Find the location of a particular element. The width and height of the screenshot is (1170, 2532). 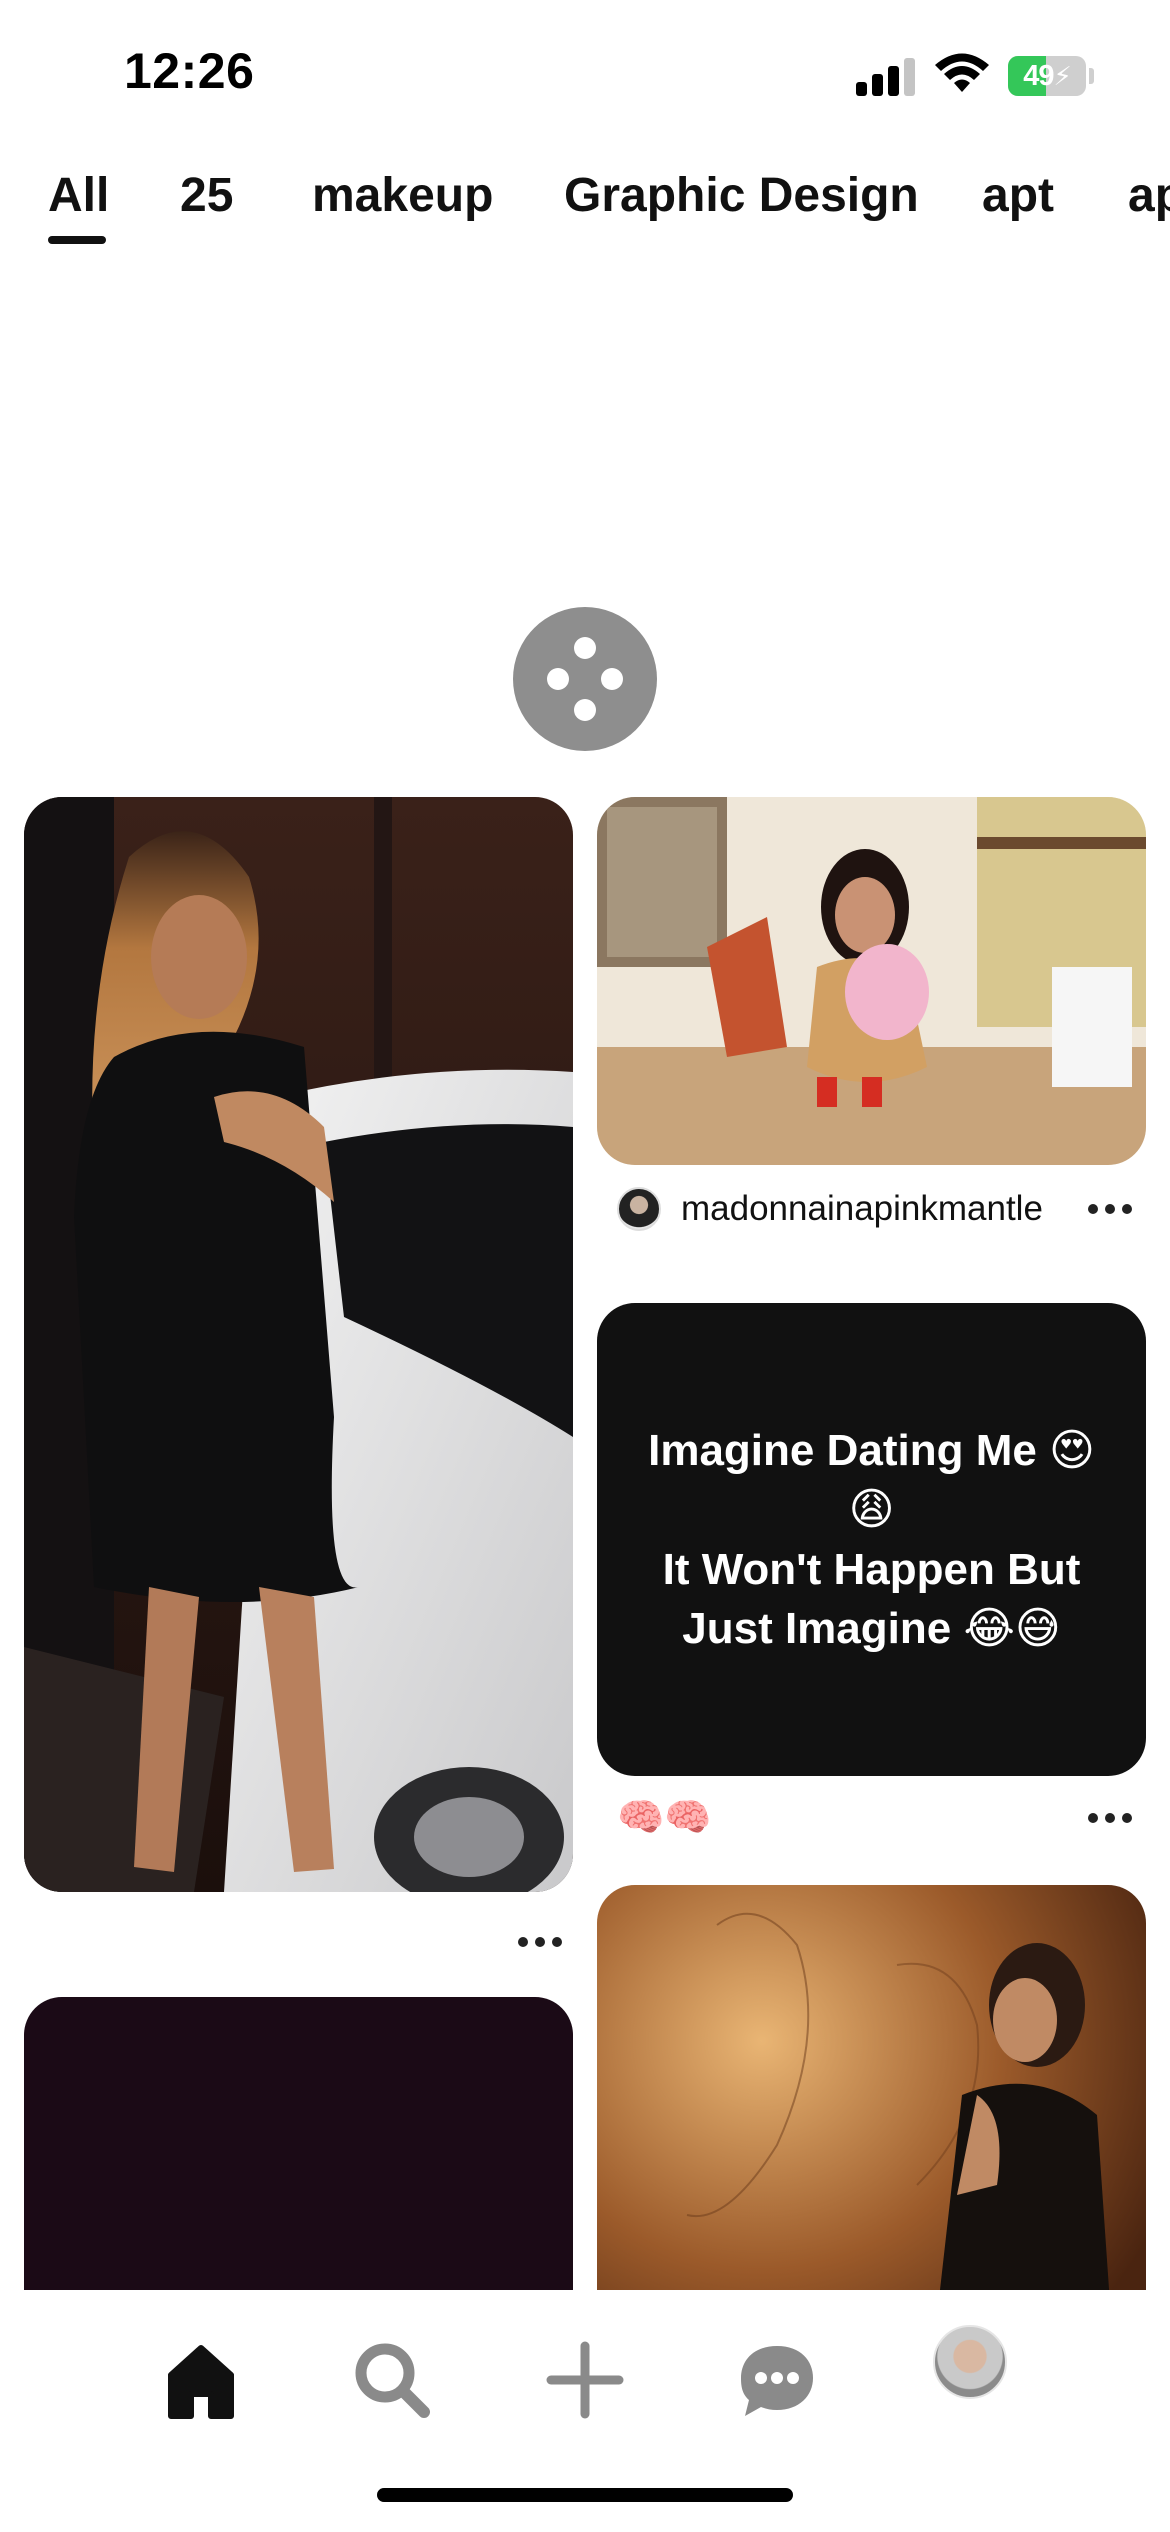

tab-graphic-design: Graphic Design is located at coordinates (741, 195).